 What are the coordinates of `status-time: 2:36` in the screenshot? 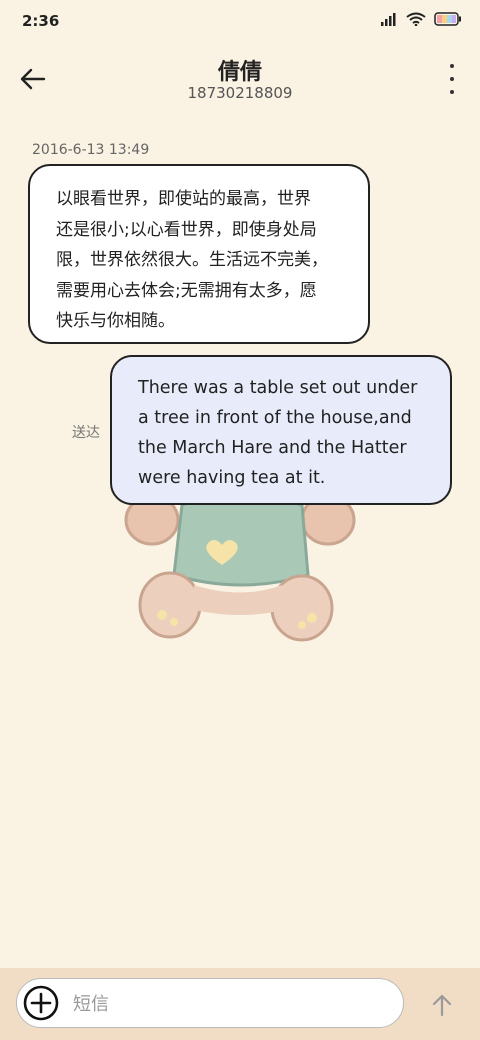 It's located at (41, 21).